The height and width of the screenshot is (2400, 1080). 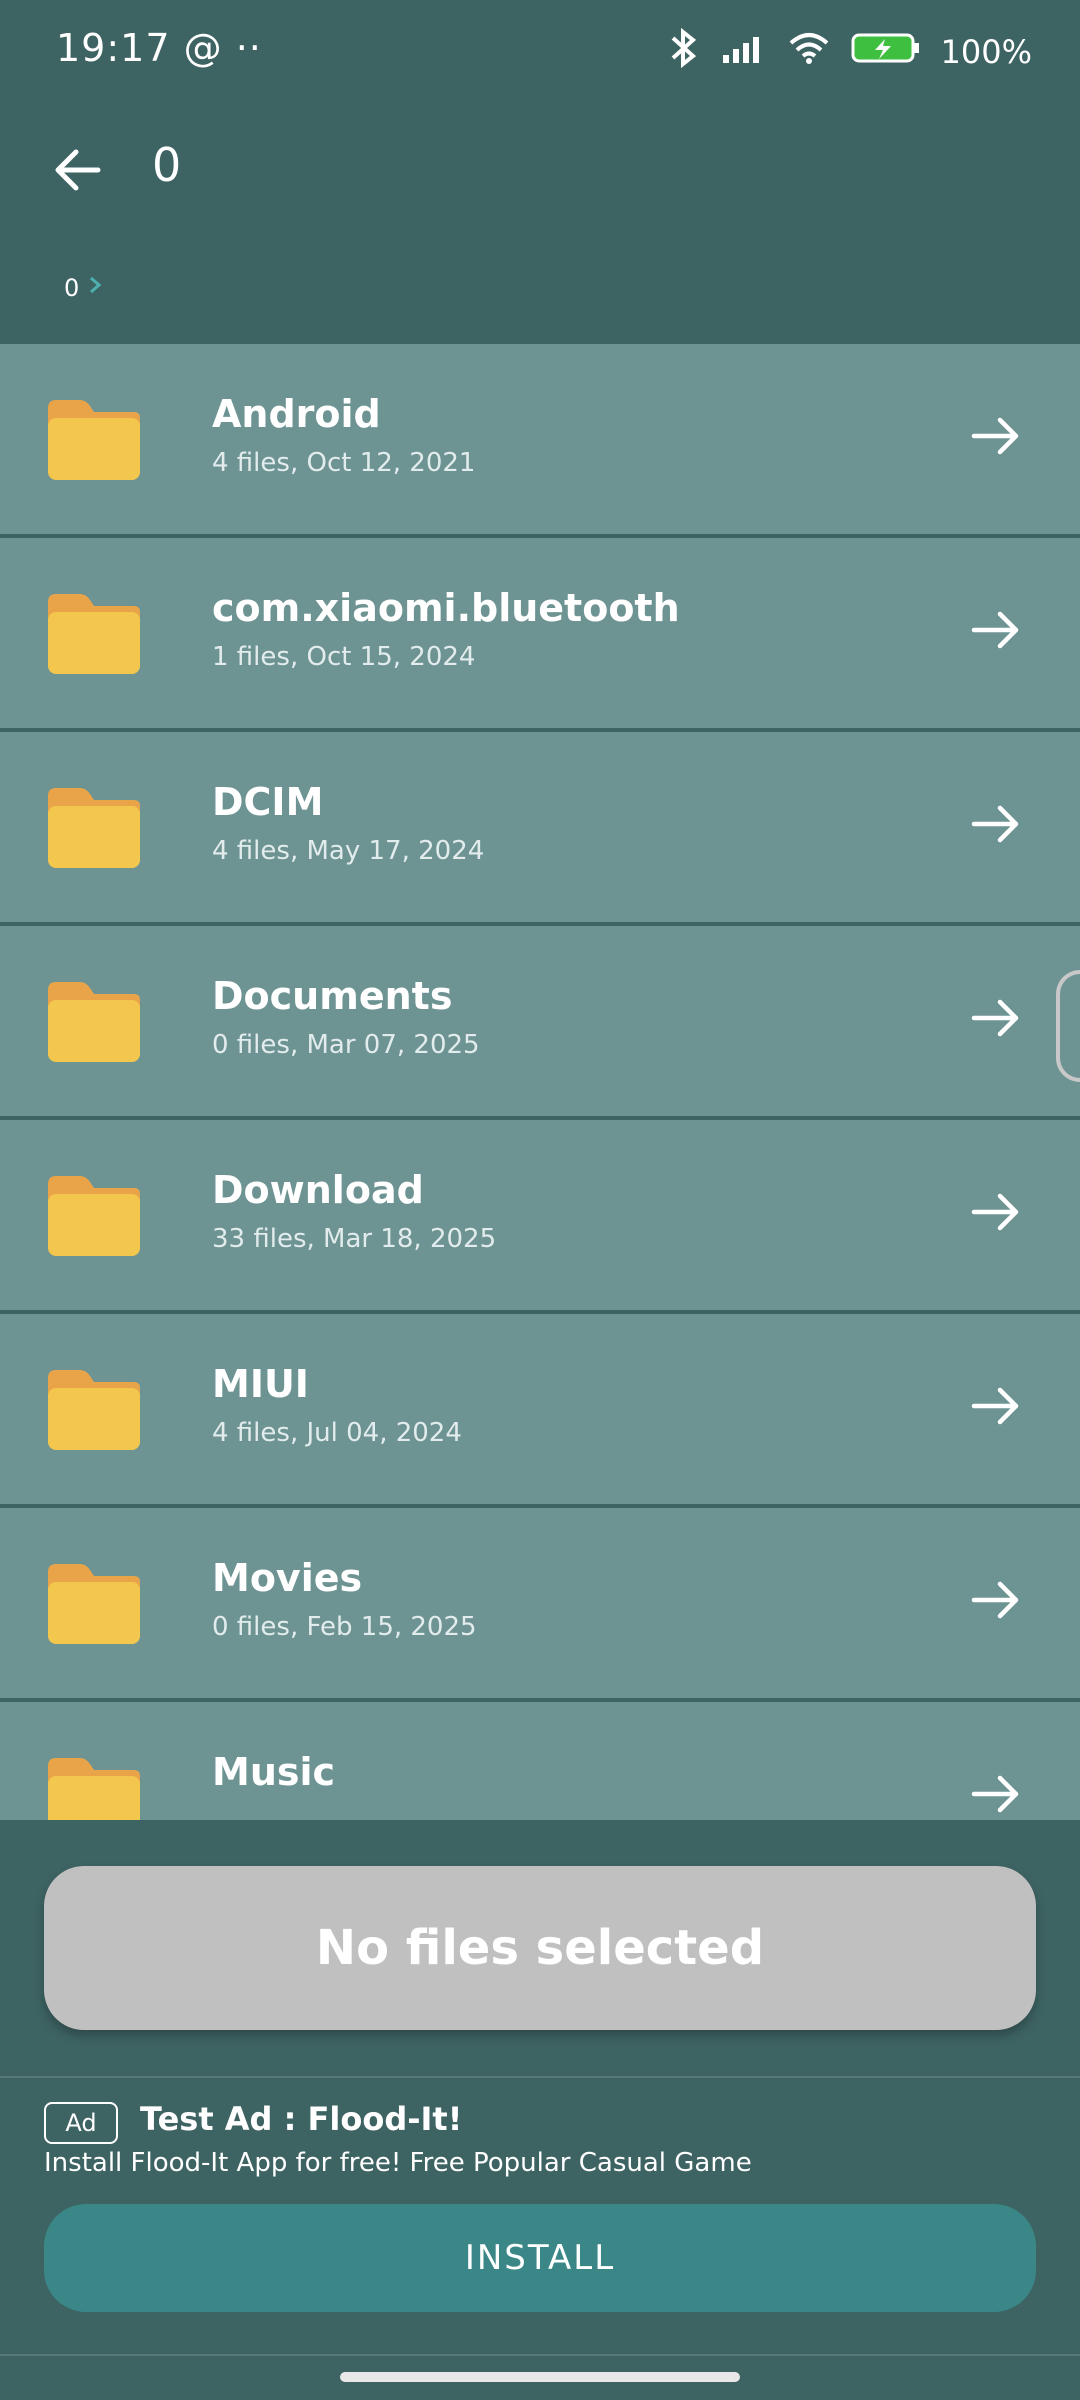 What do you see at coordinates (540, 220) in the screenshot?
I see `app-bar` at bounding box center [540, 220].